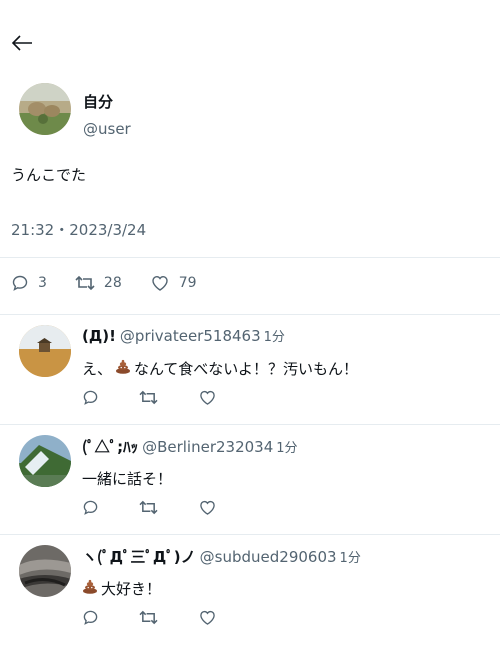  What do you see at coordinates (139, 557) in the screenshot?
I see `reply-author-name: ヽ(ﾟДﾟ三ﾟДﾟ)ノ` at bounding box center [139, 557].